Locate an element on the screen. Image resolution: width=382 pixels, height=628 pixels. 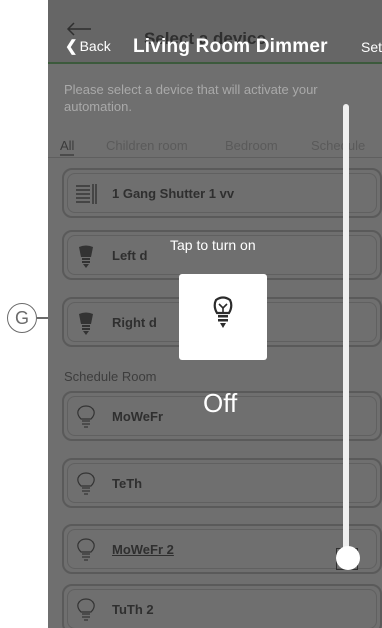
header-divider is located at coordinates (215, 63).